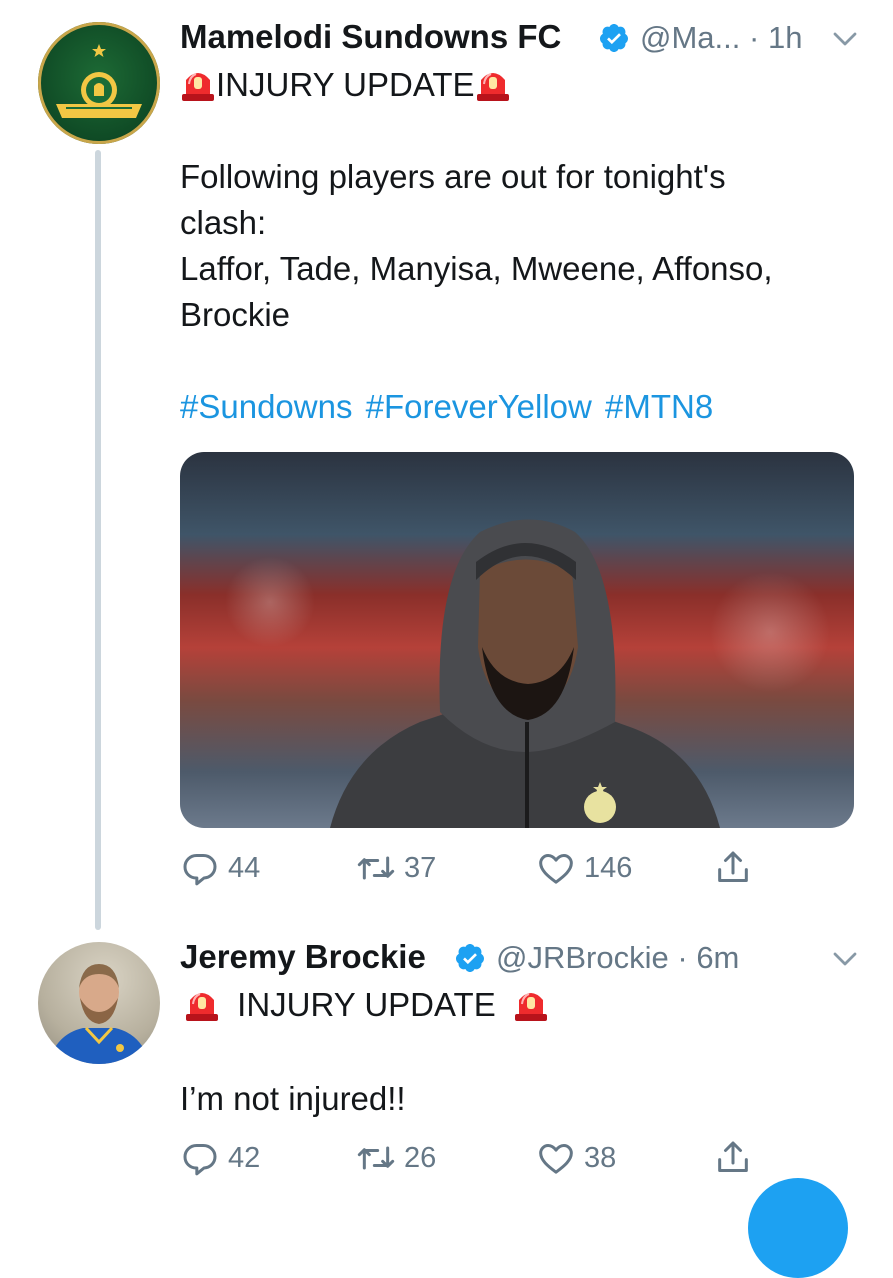 This screenshot has height=1278, width=893. I want to click on body-line: Laffor, Tade, Manyisa, Mweene, Affonso,, so click(476, 268).